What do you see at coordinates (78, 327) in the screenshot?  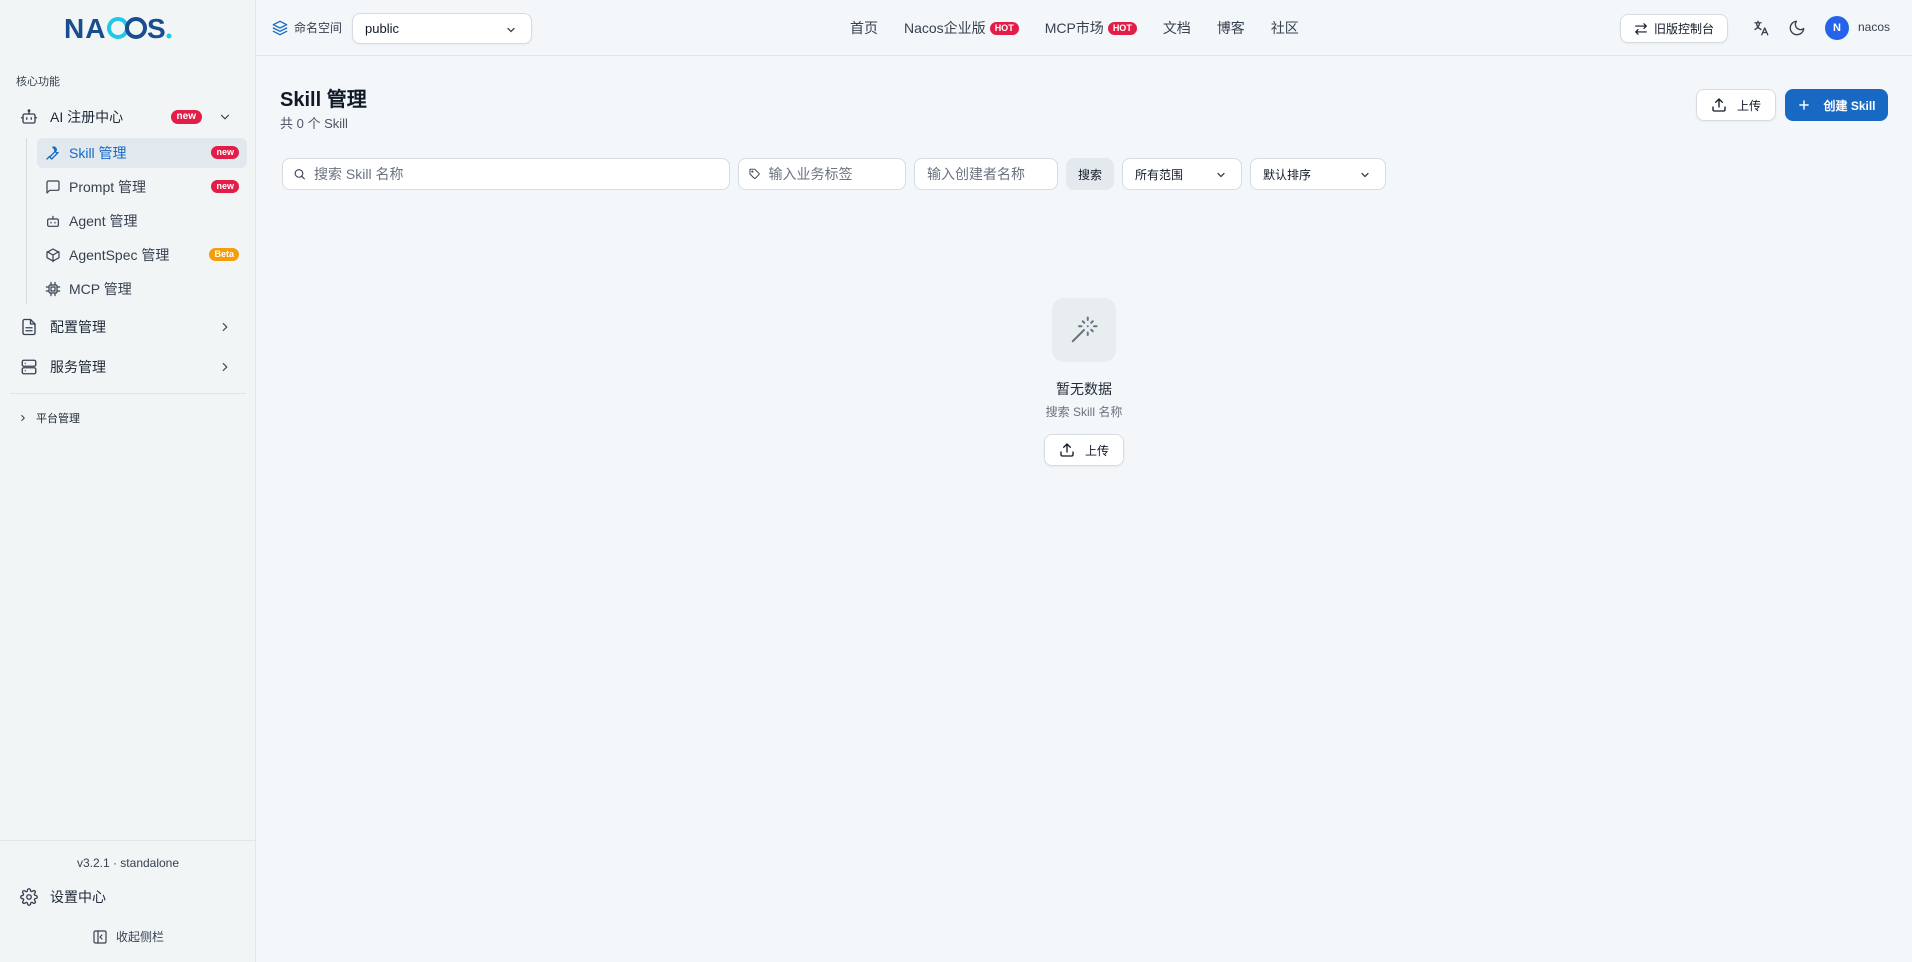 I see `sidebar-item-label: 配置管理` at bounding box center [78, 327].